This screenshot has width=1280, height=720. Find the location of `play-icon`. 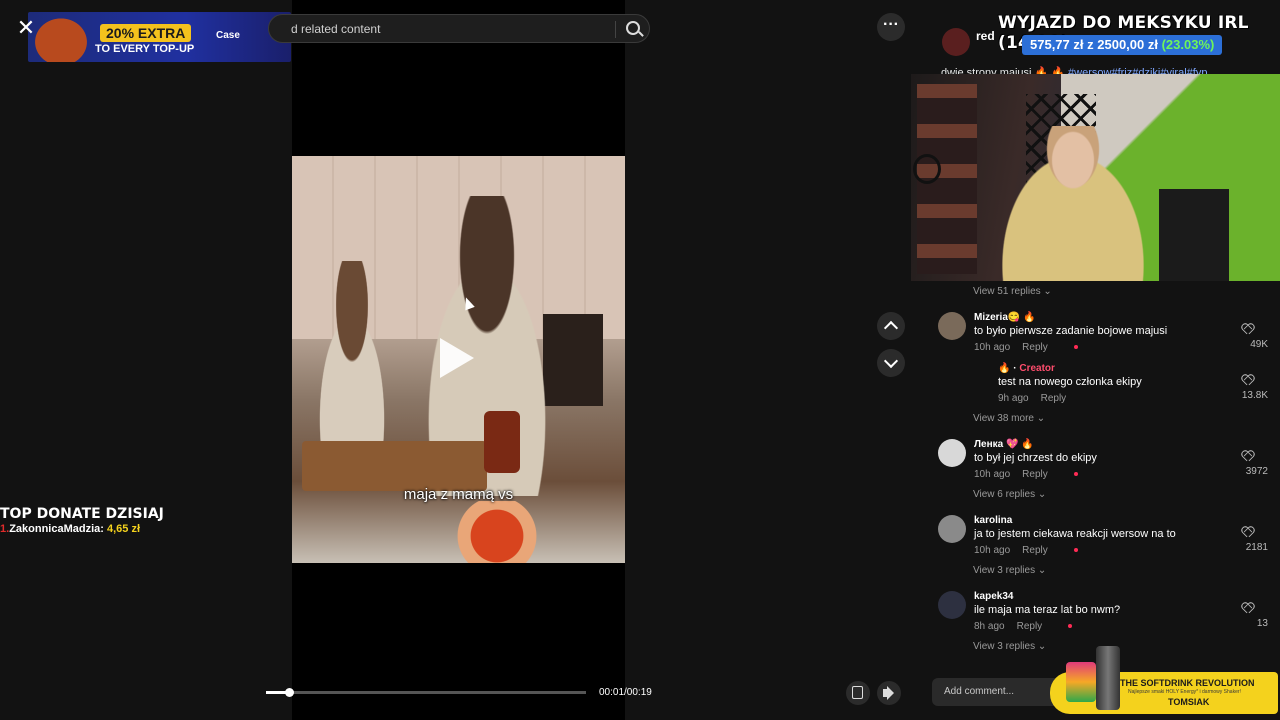

play-icon is located at coordinates (457, 358).